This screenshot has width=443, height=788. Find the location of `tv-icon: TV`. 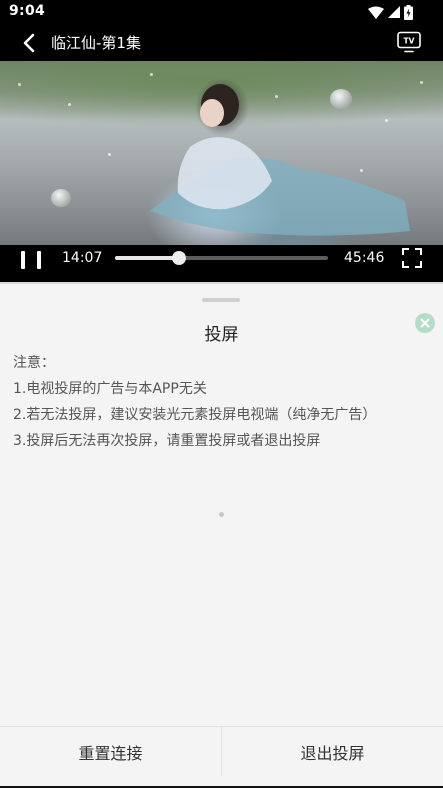

tv-icon: TV is located at coordinates (409, 42).